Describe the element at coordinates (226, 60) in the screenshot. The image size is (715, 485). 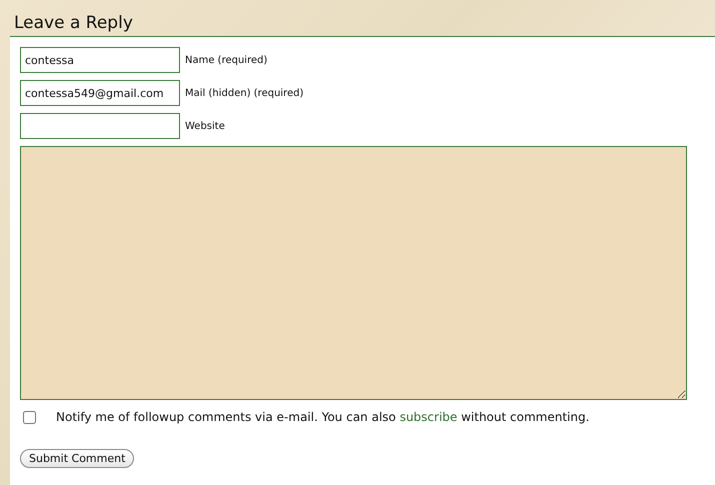
I see `field-label: Name (required)` at that location.